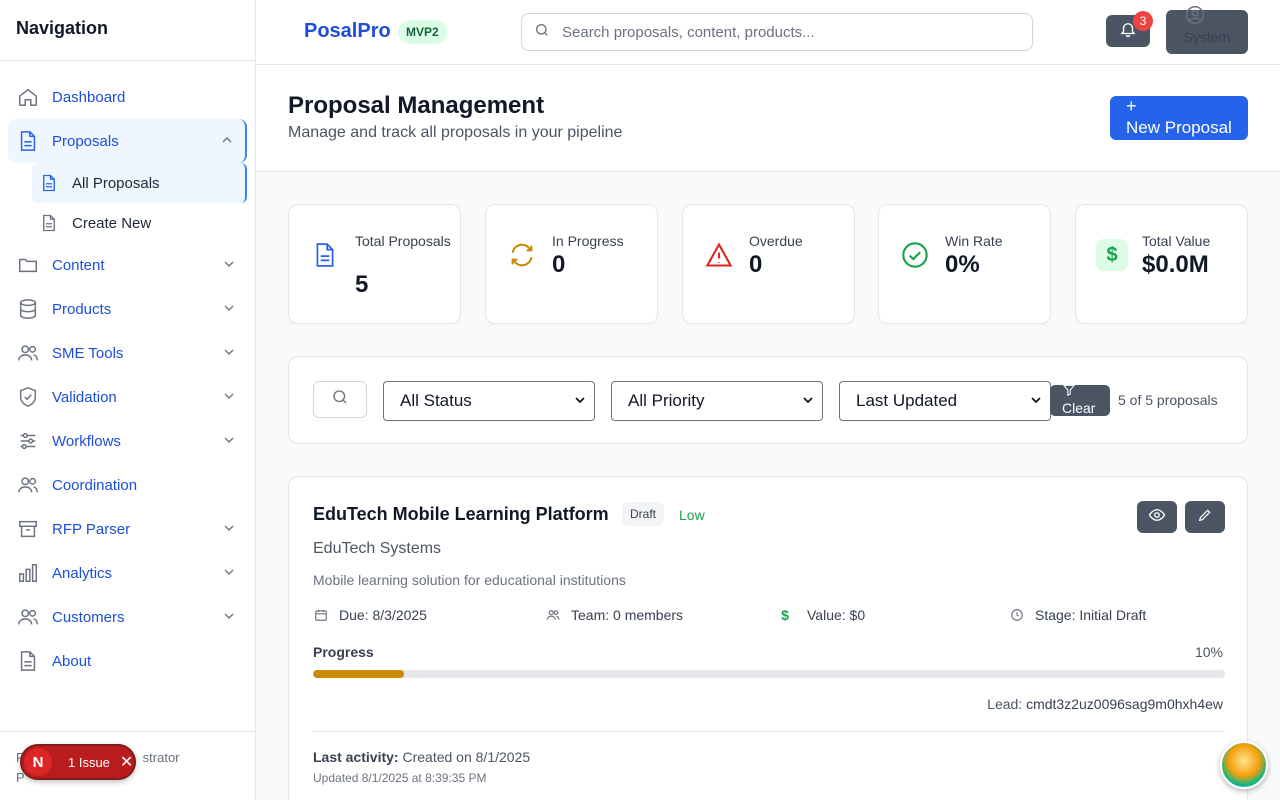 The height and width of the screenshot is (800, 1280). What do you see at coordinates (1244, 765) in the screenshot?
I see `assistant-avatar` at bounding box center [1244, 765].